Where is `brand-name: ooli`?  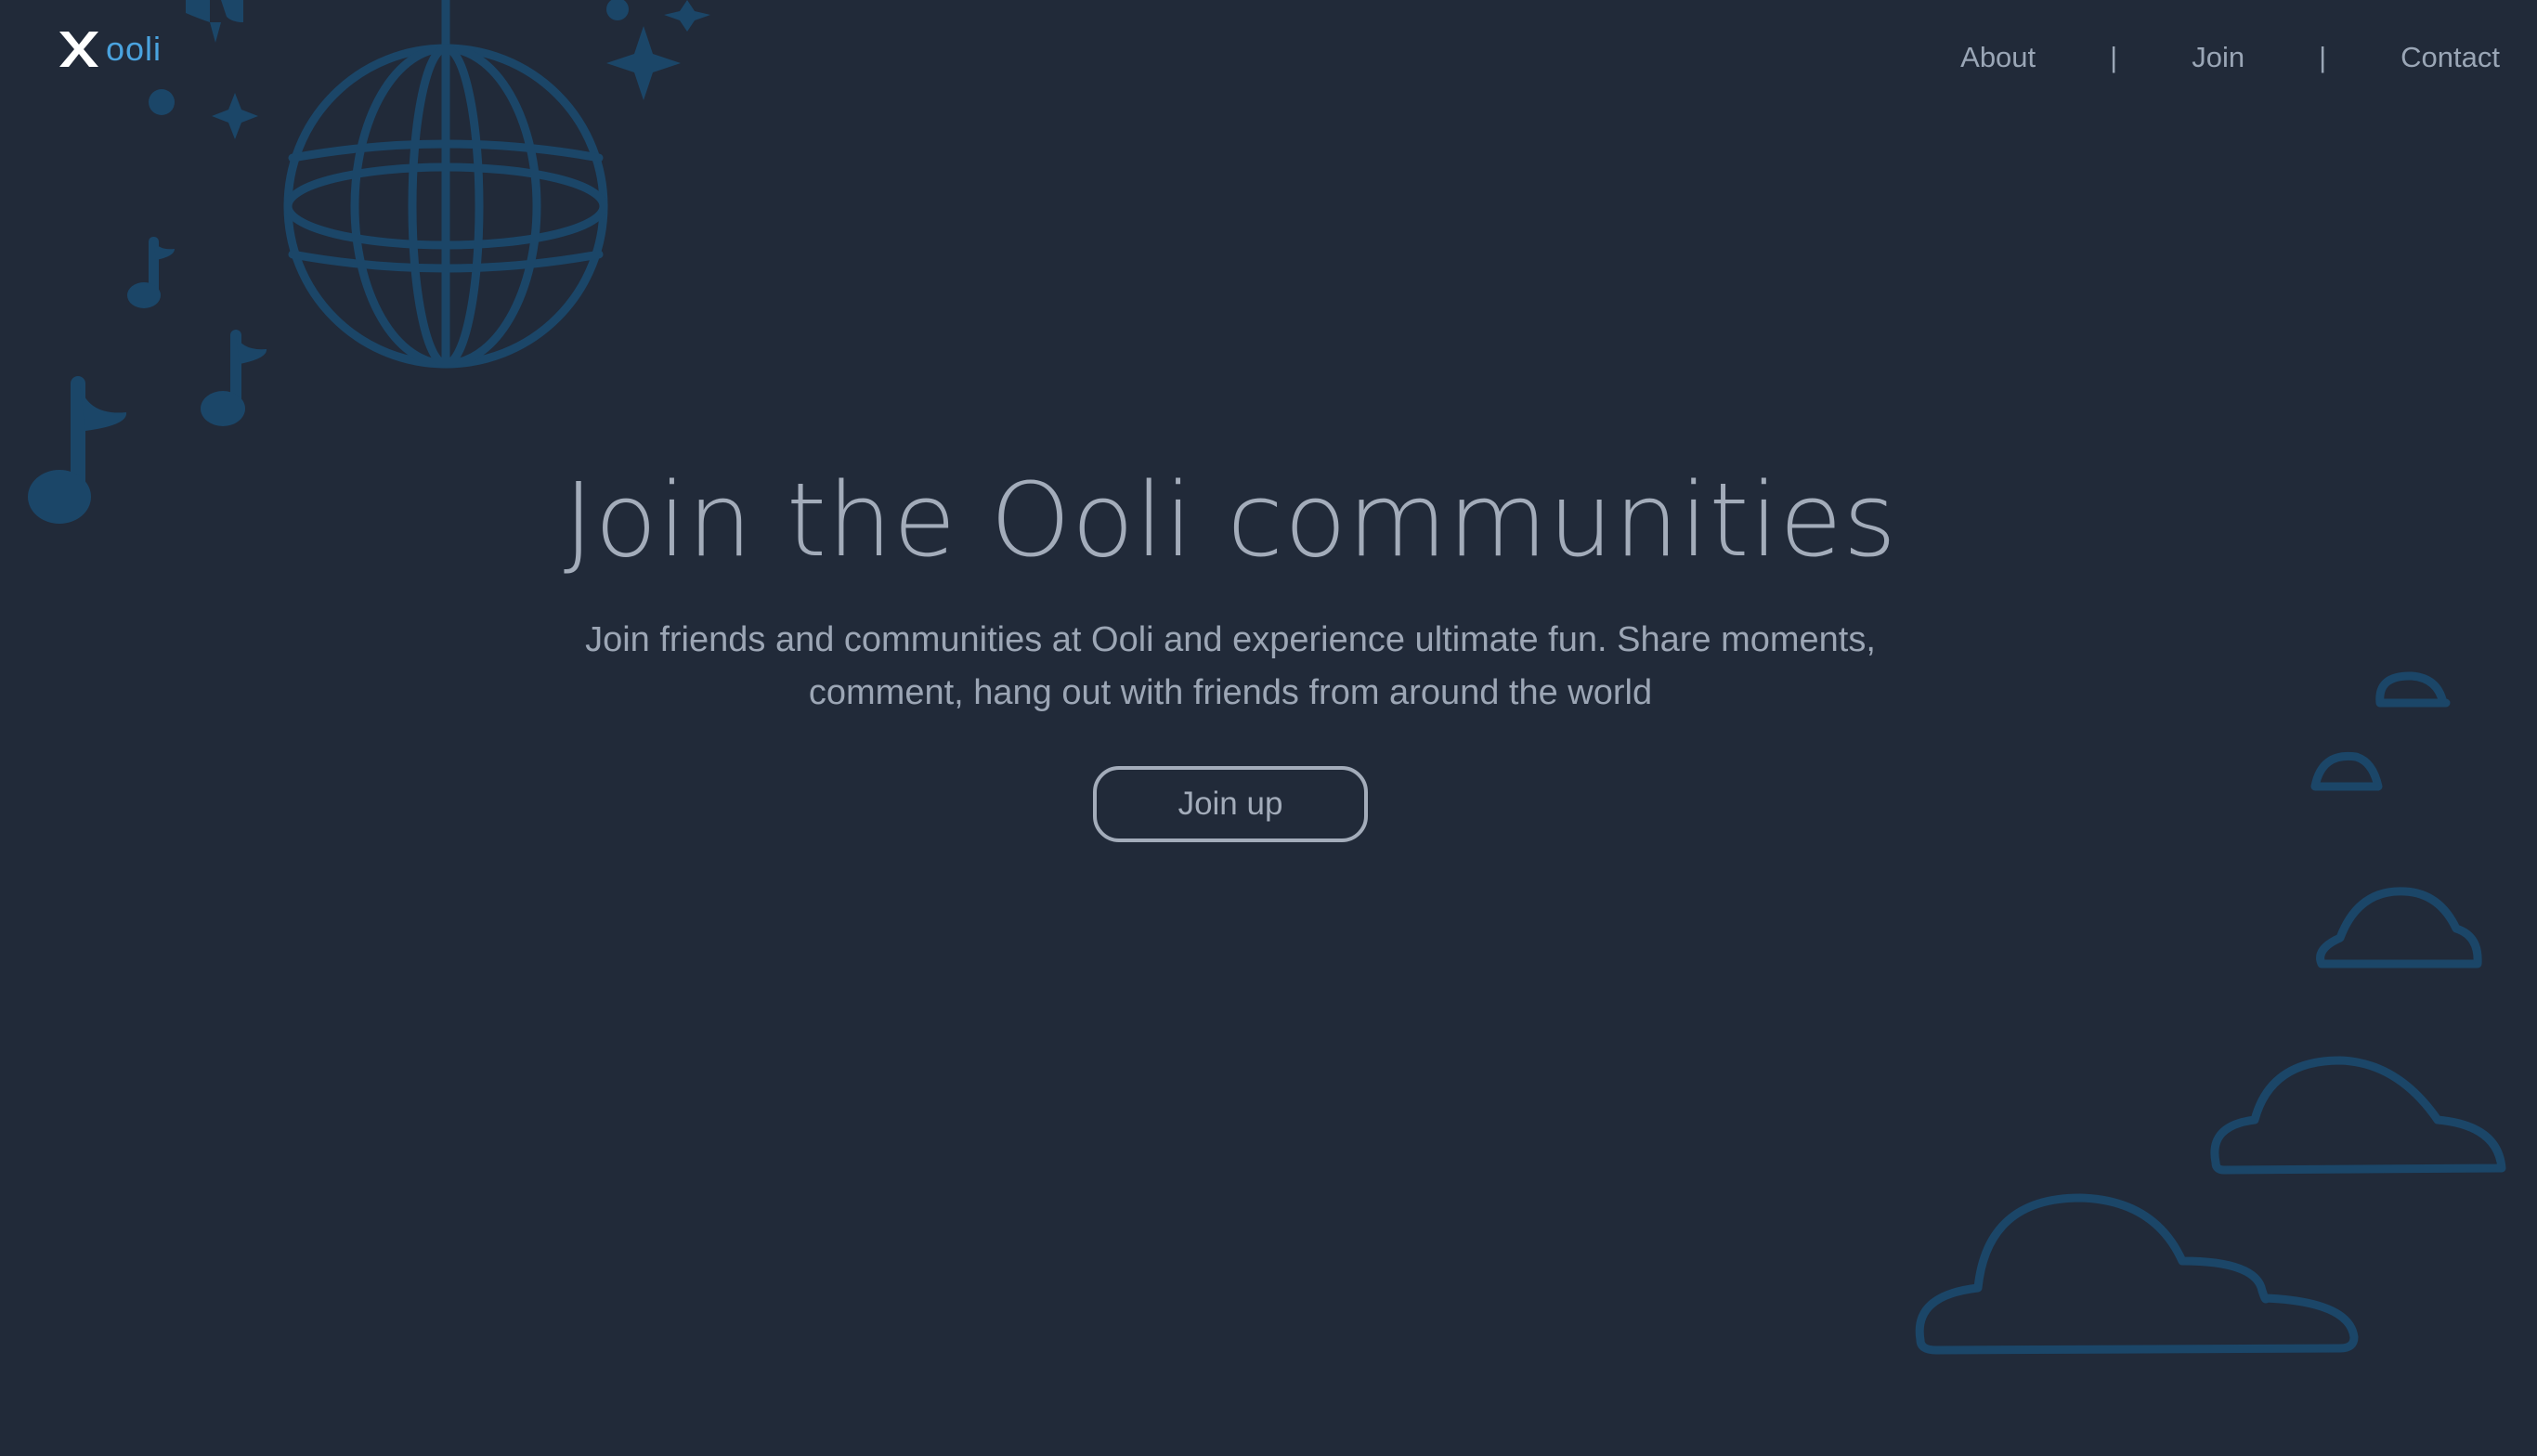 brand-name: ooli is located at coordinates (134, 49).